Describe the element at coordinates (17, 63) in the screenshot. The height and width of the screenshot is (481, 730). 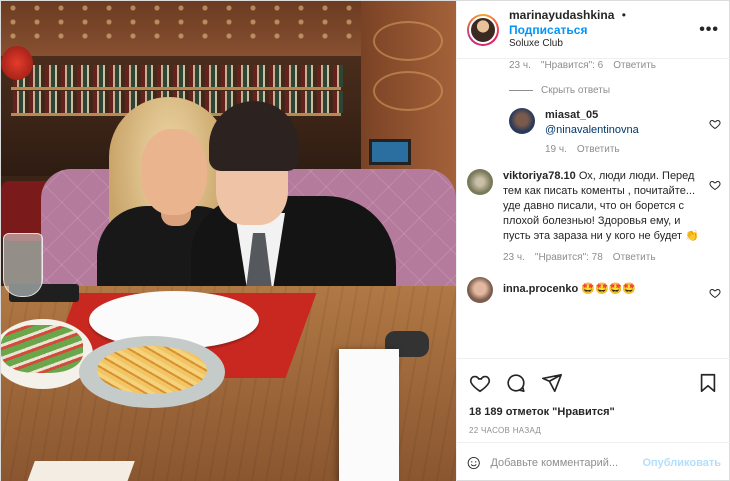
I see `photo-lantern` at that location.